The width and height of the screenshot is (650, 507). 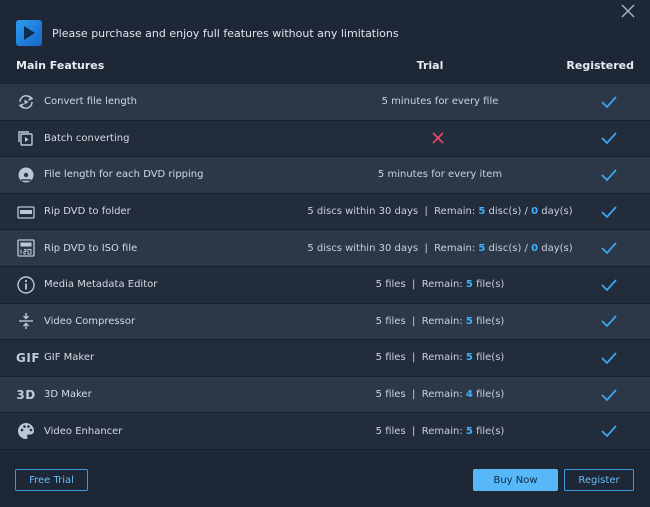 What do you see at coordinates (26, 138) in the screenshot?
I see `batch-icon` at bounding box center [26, 138].